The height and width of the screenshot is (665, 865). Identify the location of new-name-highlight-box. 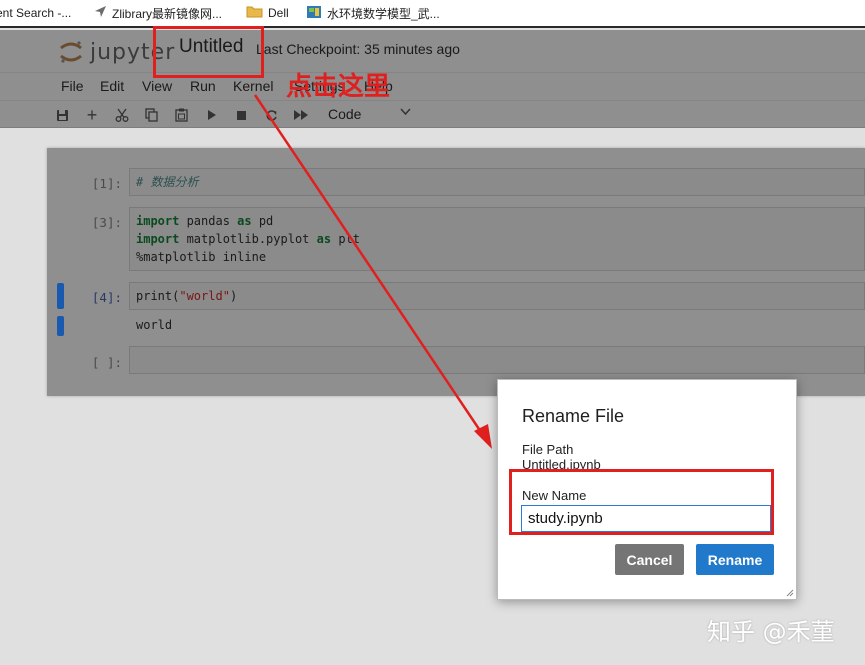
(641, 502).